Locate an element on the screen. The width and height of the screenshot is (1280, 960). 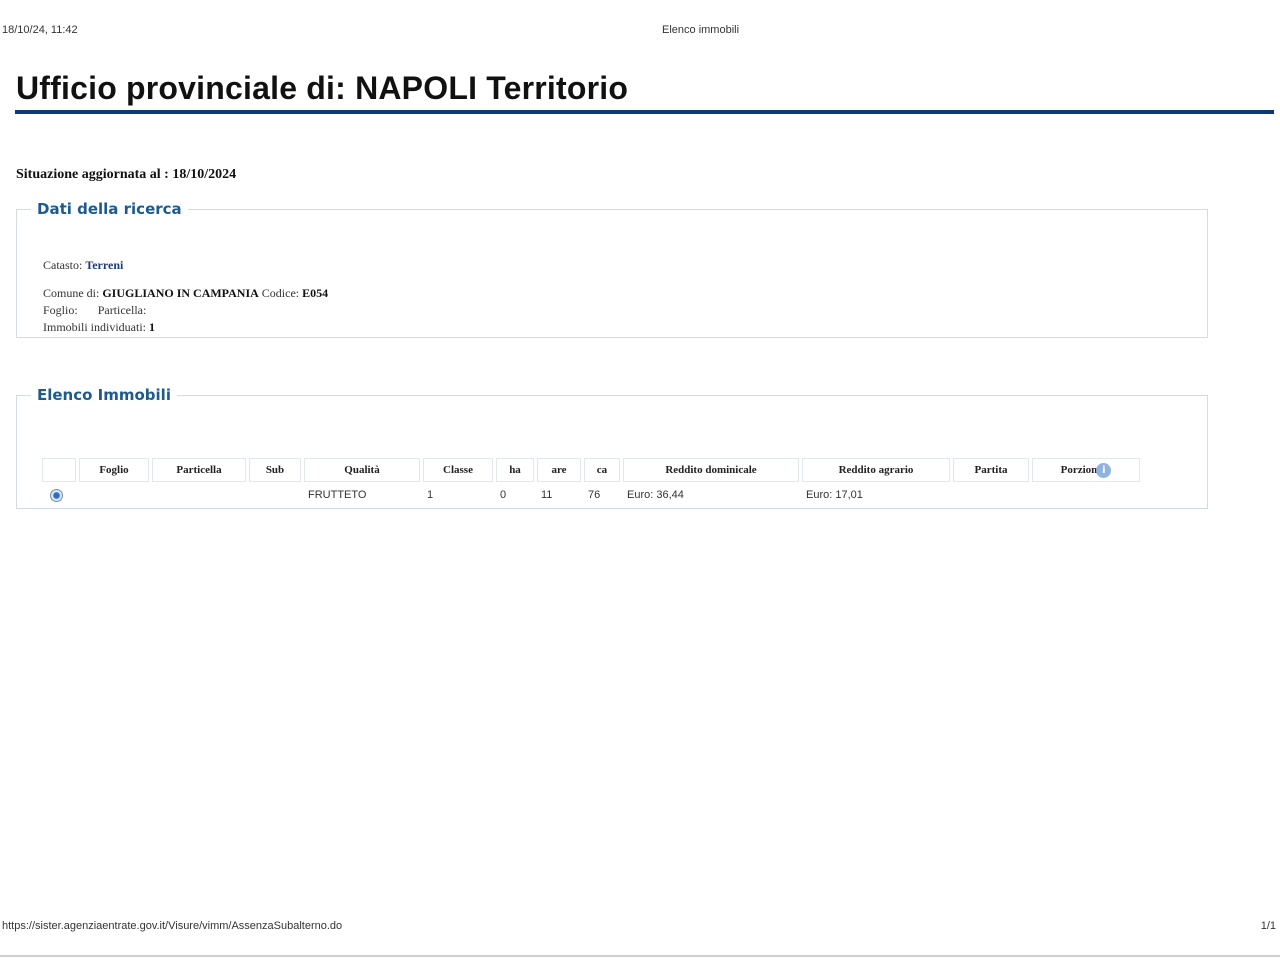
elenco-immobili-legend: Elenco Immobili is located at coordinates (104, 395).